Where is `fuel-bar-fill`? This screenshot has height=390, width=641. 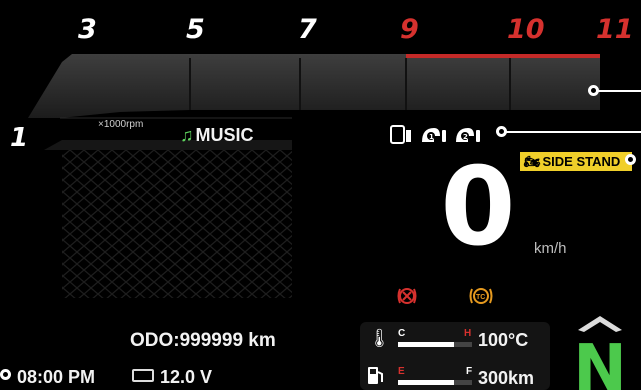 fuel-bar-fill is located at coordinates (426, 382).